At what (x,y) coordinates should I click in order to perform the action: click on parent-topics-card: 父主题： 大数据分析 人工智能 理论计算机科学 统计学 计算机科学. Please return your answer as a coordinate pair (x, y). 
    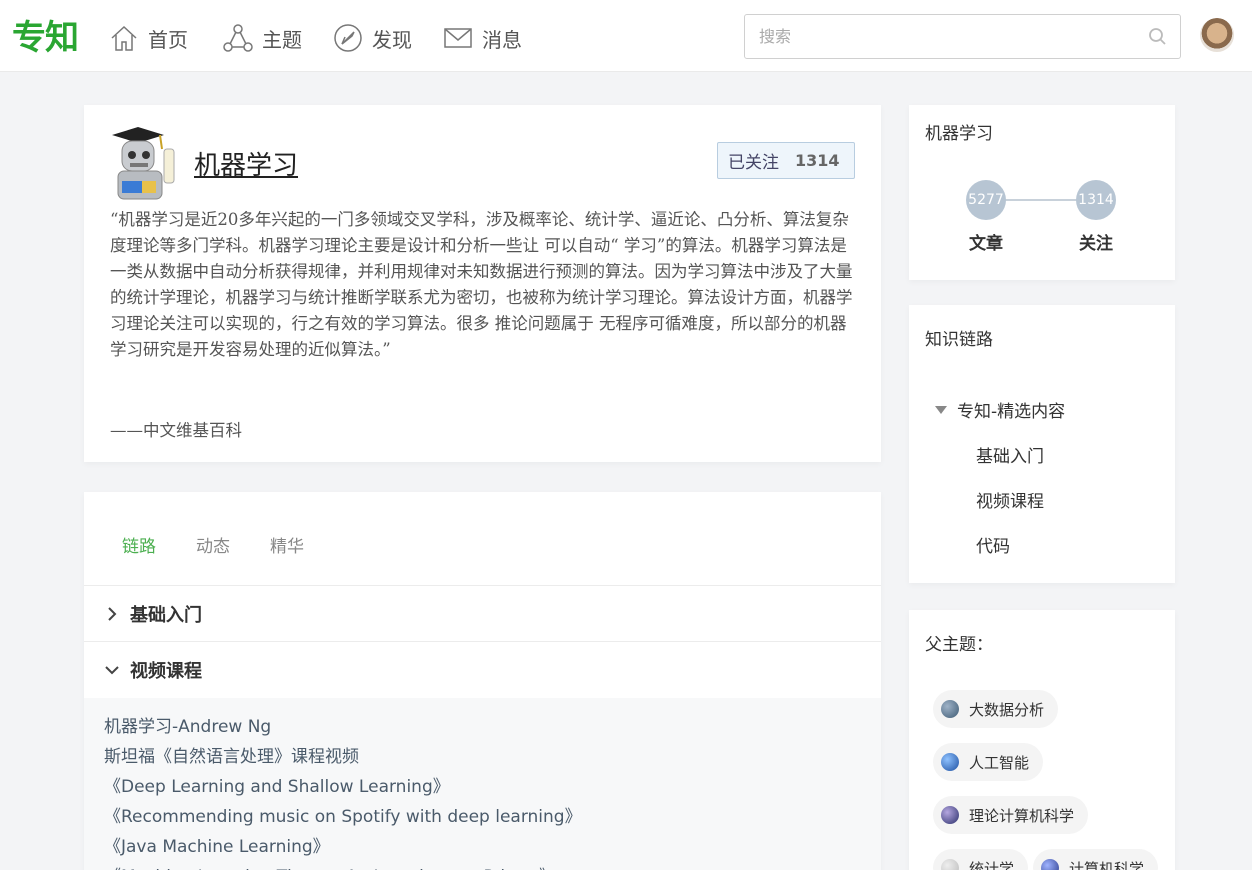
    Looking at the image, I should click on (1042, 740).